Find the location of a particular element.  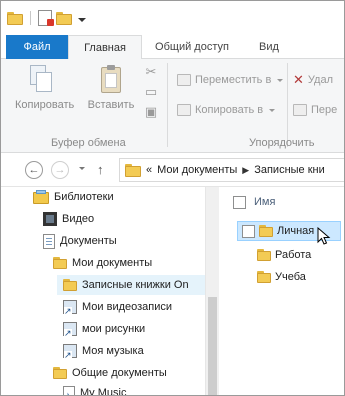

customize-toolbar-chevron-icon is located at coordinates (82, 20).